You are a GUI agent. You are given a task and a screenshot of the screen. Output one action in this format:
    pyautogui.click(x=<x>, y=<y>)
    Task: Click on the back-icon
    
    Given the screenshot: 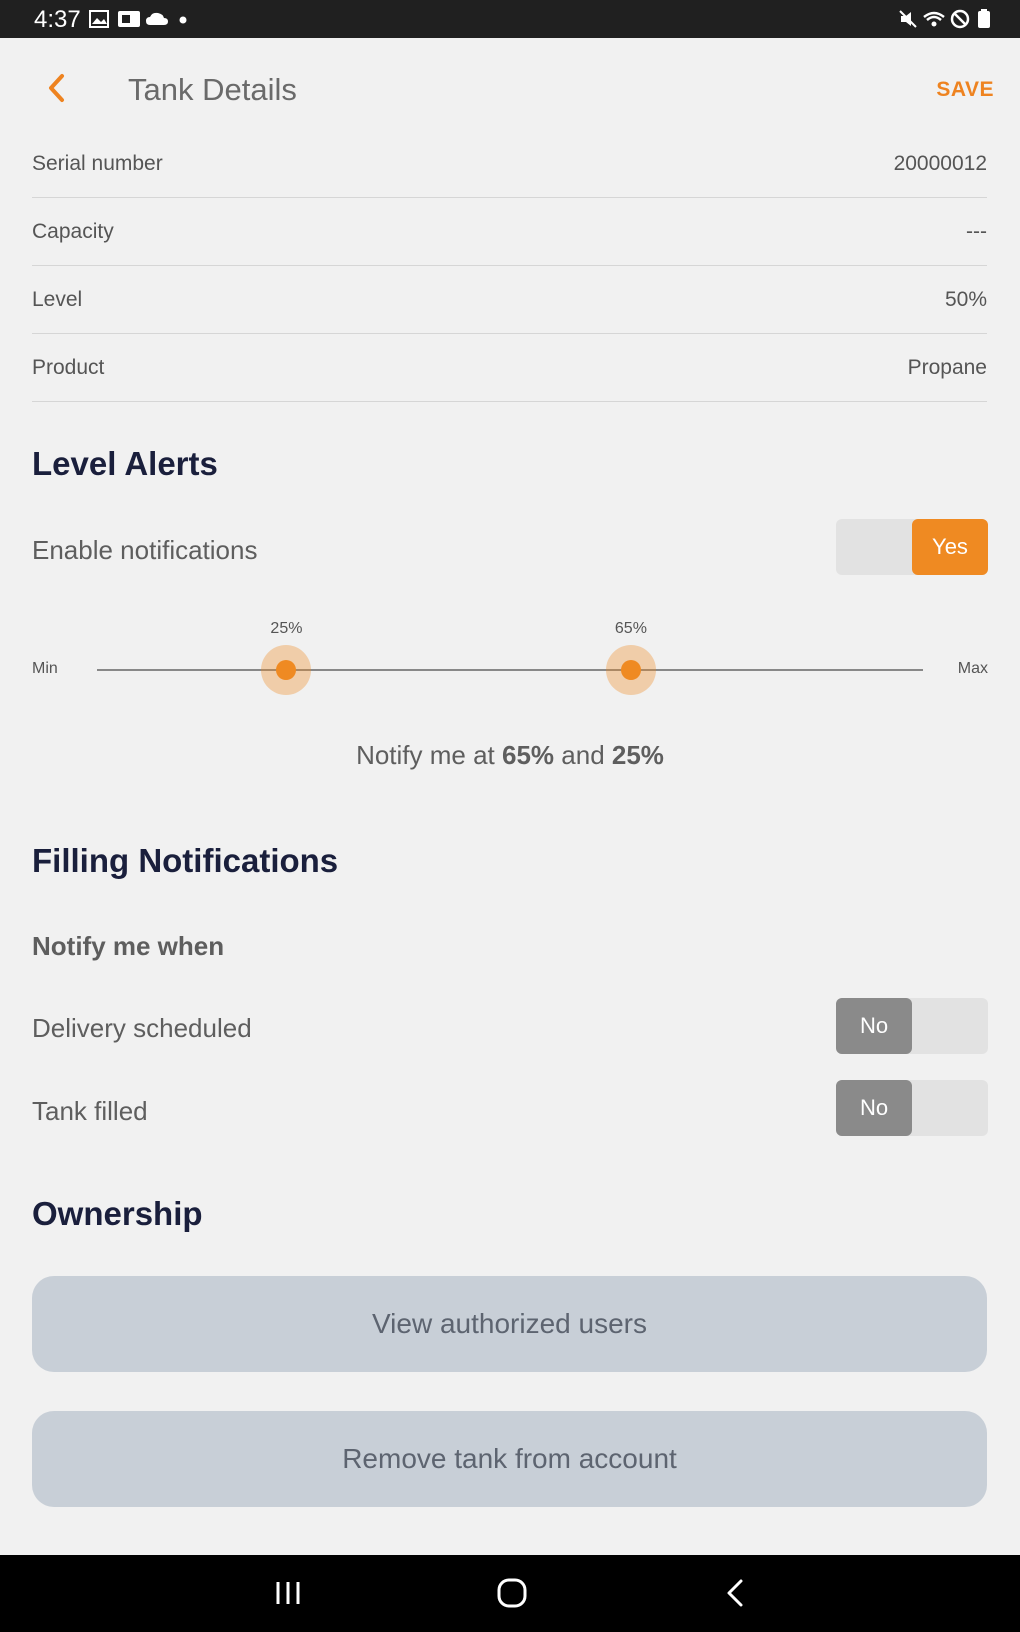 What is the action you would take?
    pyautogui.click(x=735, y=1593)
    